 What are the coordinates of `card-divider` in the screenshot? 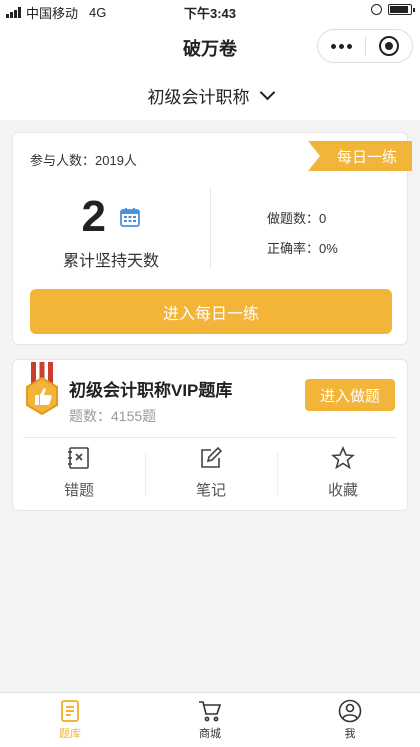 It's located at (210, 437).